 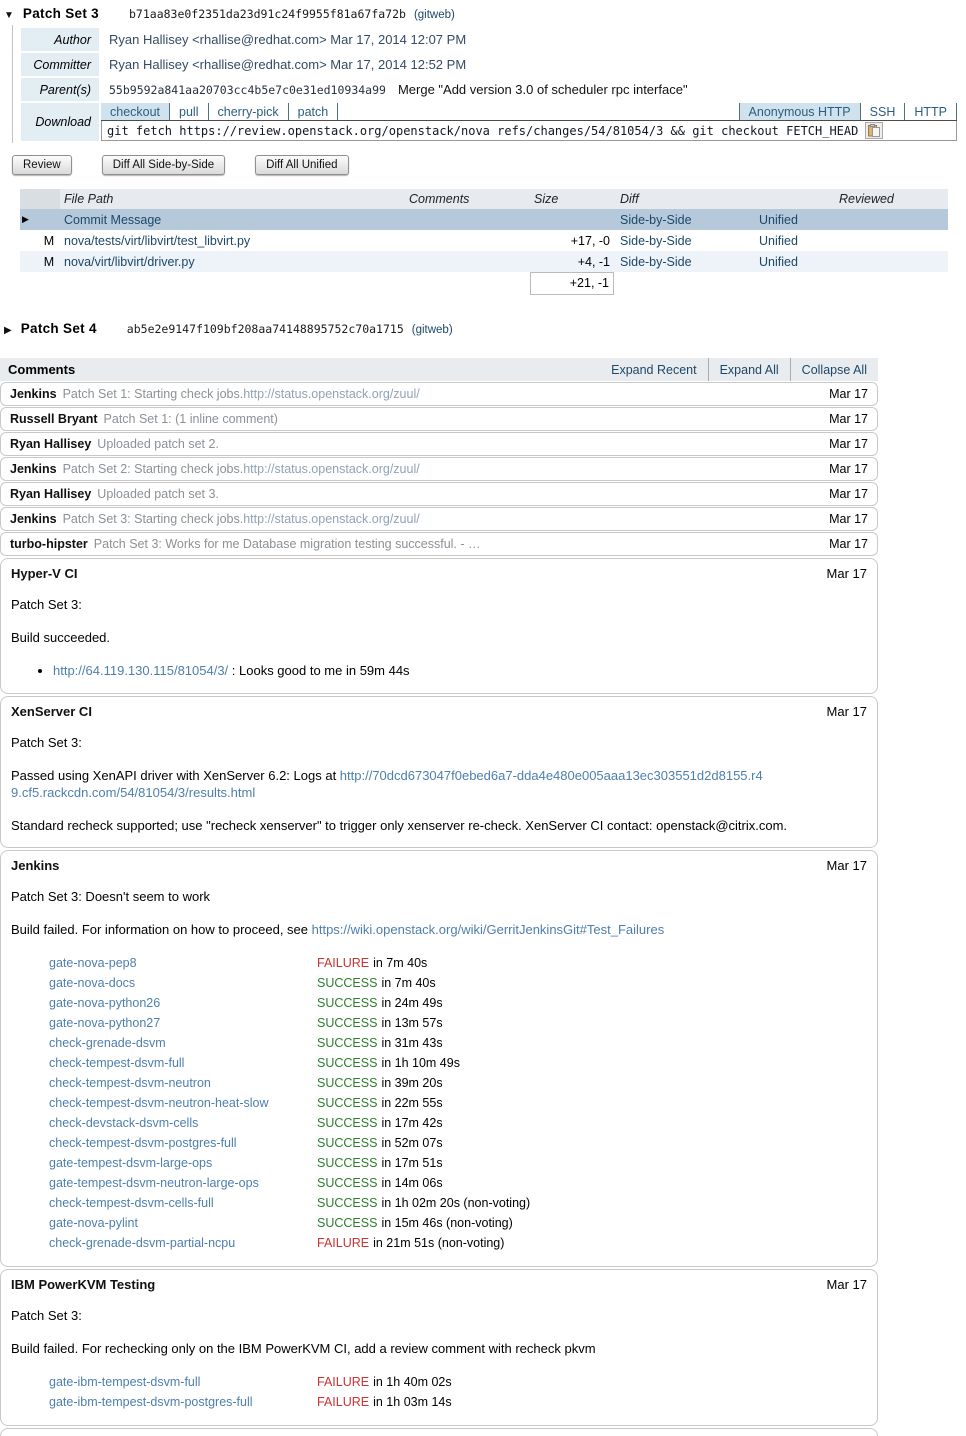 What do you see at coordinates (42, 165) in the screenshot?
I see `action-button: Review` at bounding box center [42, 165].